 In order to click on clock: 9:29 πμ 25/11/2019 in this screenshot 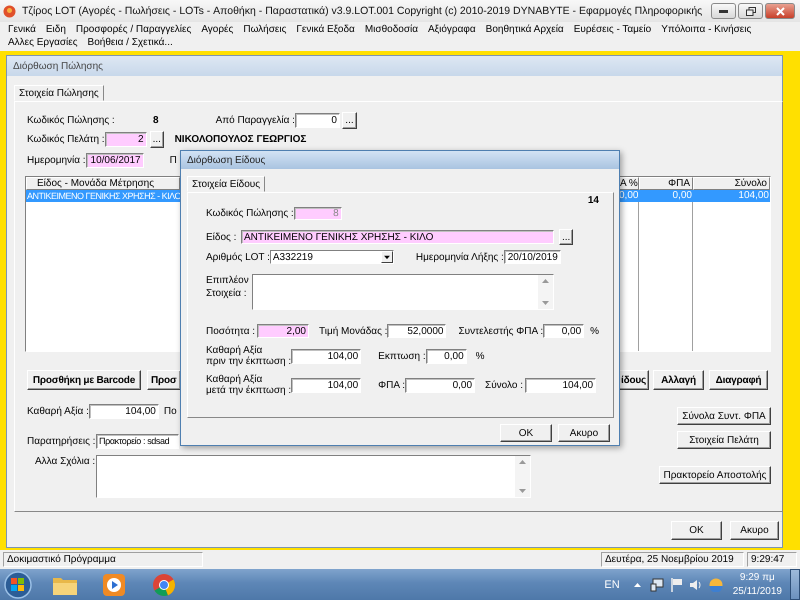, I will do `click(757, 584)`.